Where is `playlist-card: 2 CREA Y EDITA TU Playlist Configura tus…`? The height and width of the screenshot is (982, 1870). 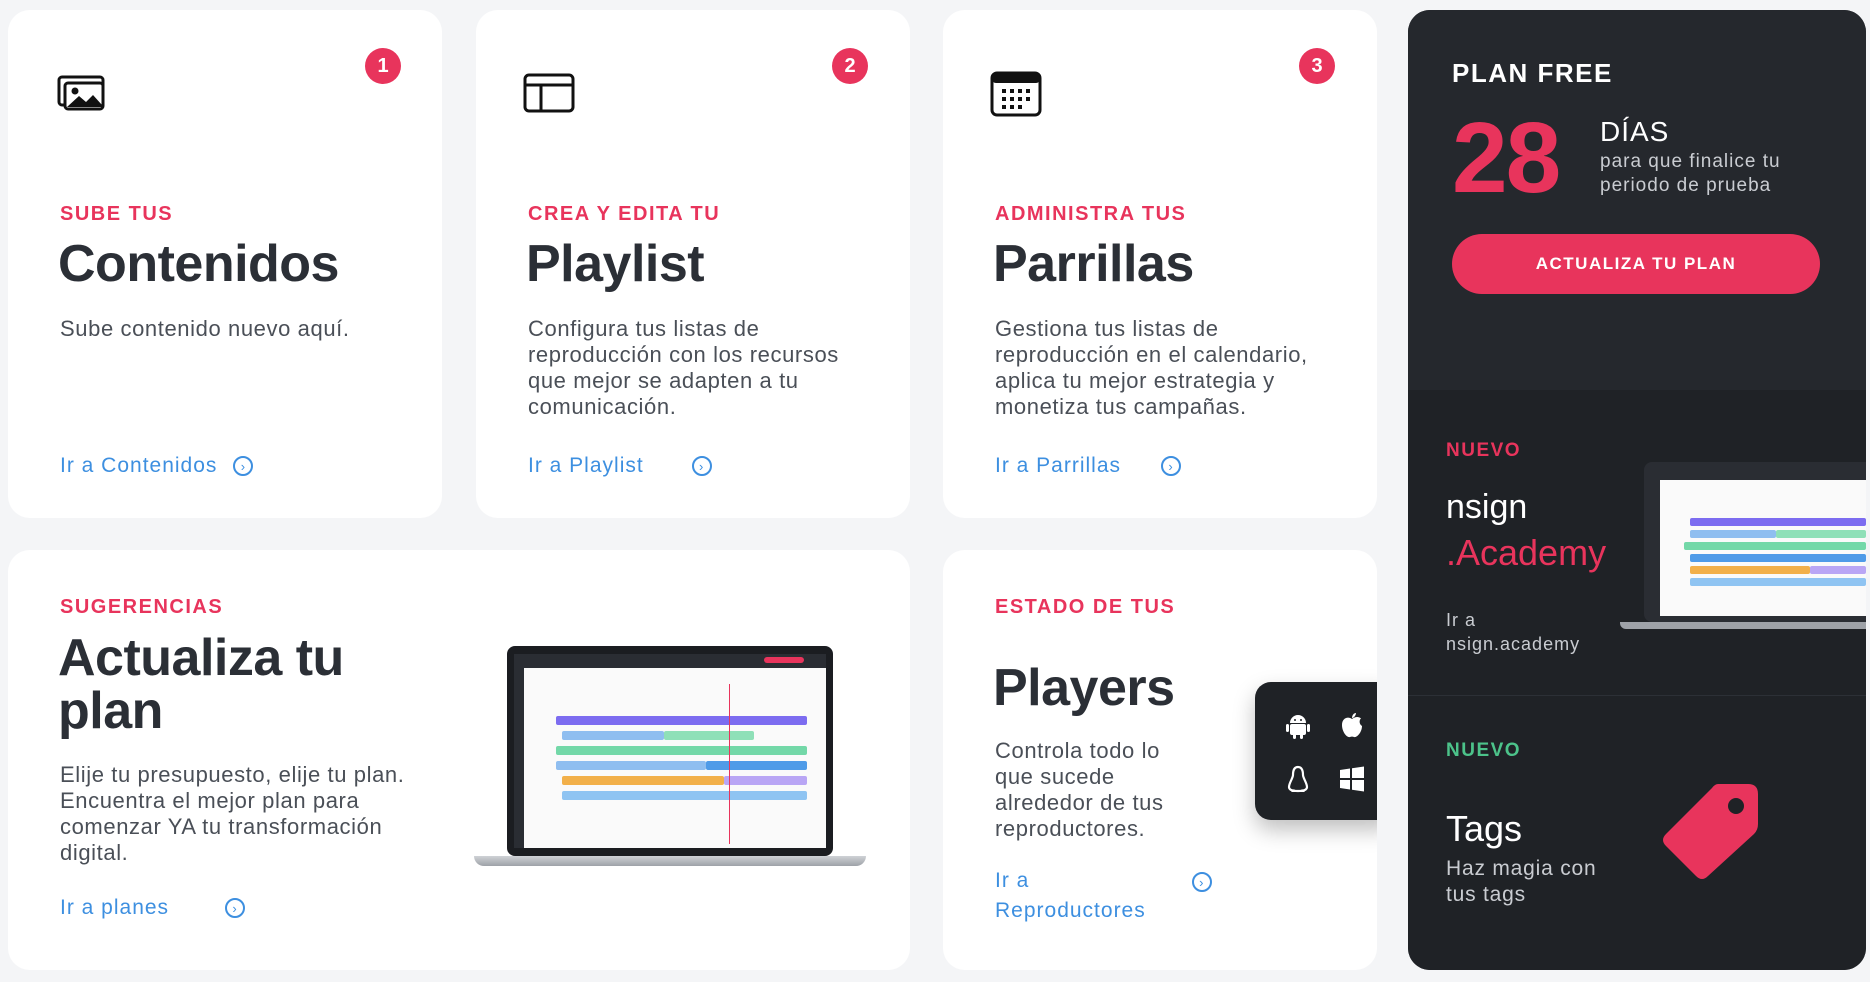
playlist-card: 2 CREA Y EDITA TU Playlist Configura tus… is located at coordinates (693, 264).